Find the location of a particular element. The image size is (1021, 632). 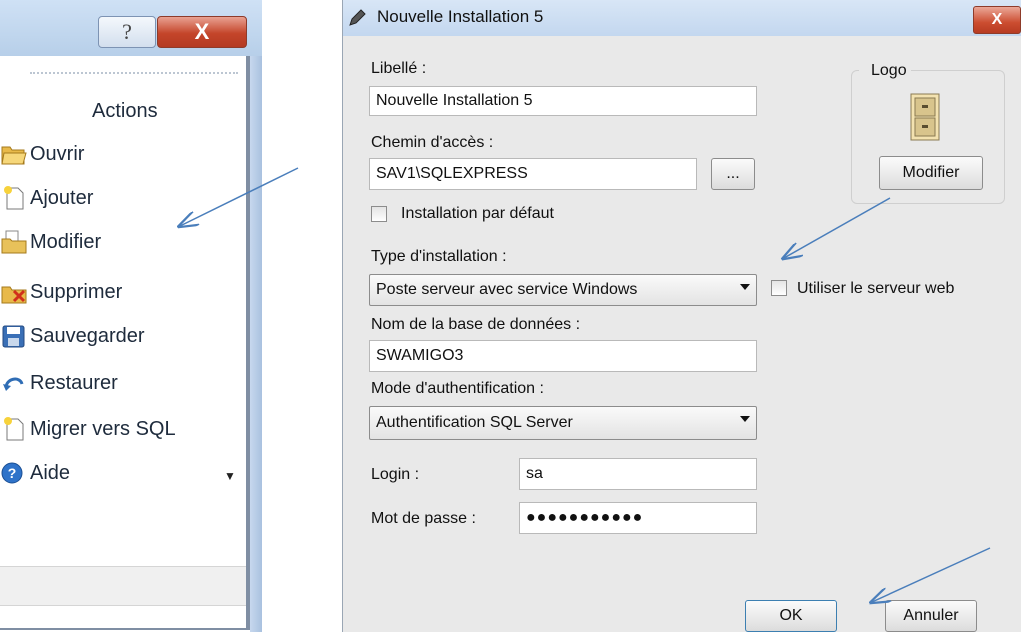

action-aide: ? Aide ▼ is located at coordinates (120, 473).